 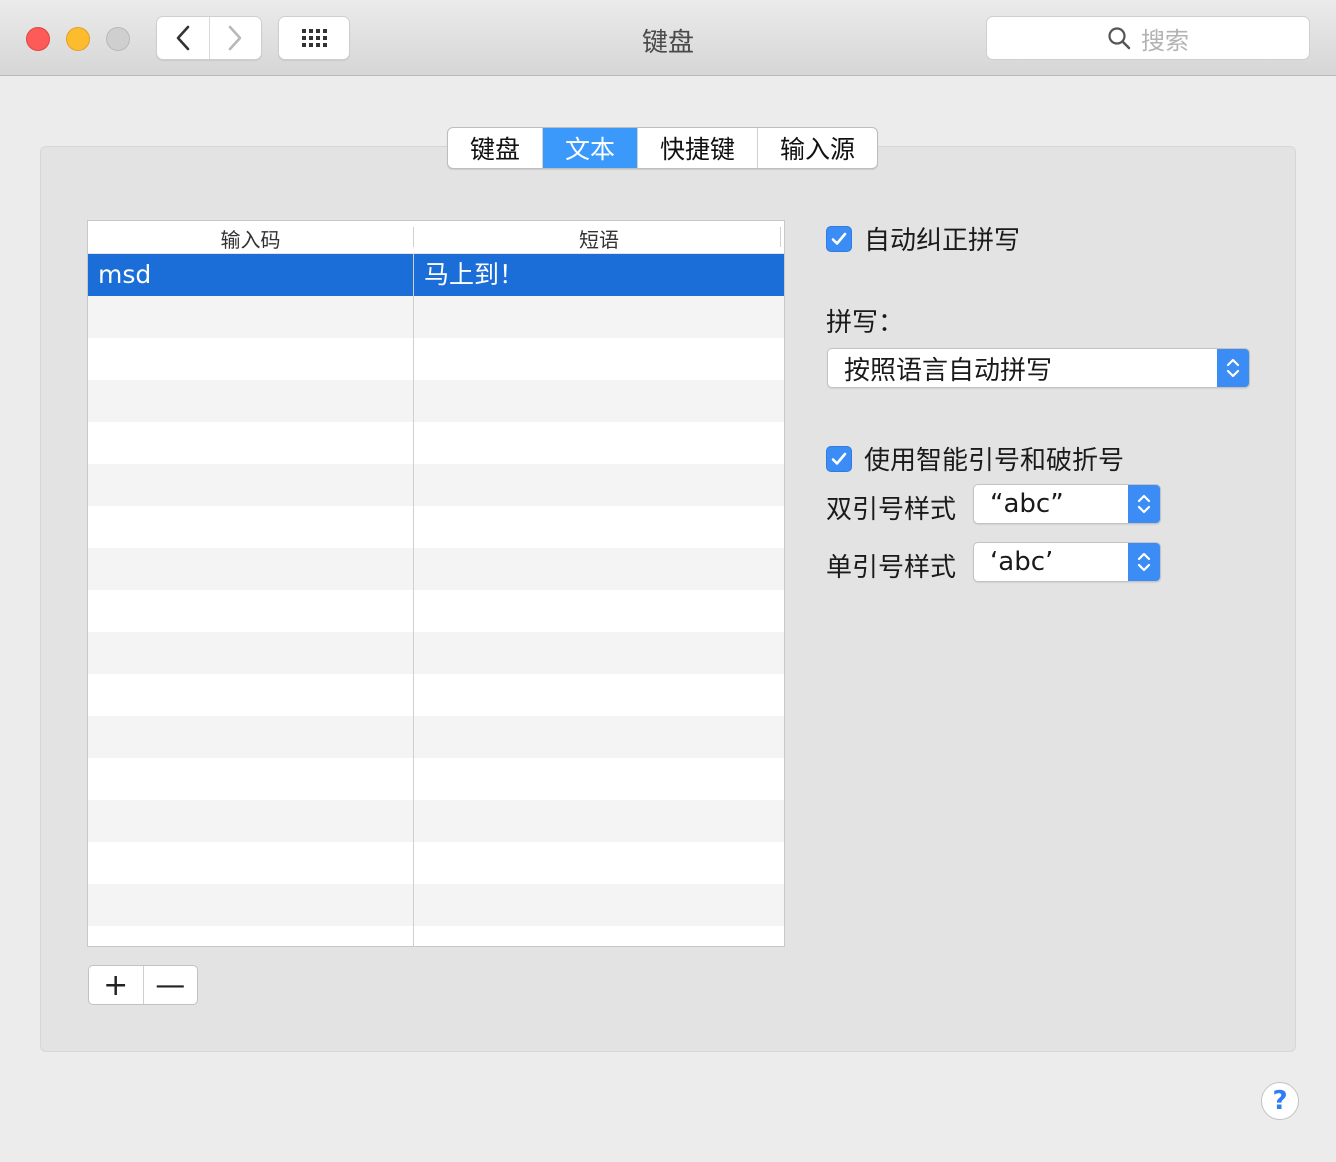 What do you see at coordinates (474, 274) in the screenshot?
I see `cell-phrase: 马上到！` at bounding box center [474, 274].